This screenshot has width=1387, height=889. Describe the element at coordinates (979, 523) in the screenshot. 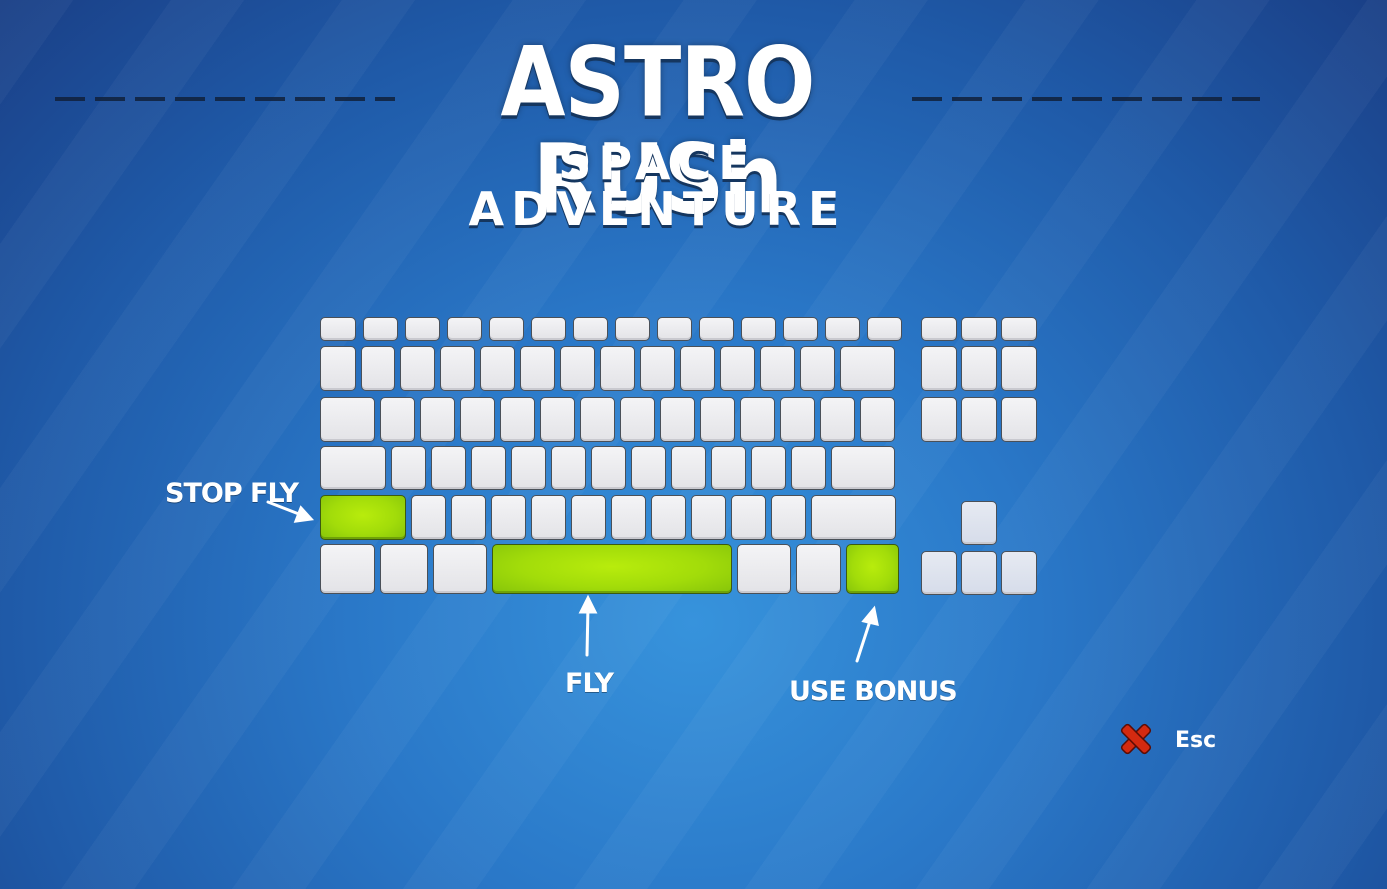

I see `arrow-up-key` at that location.